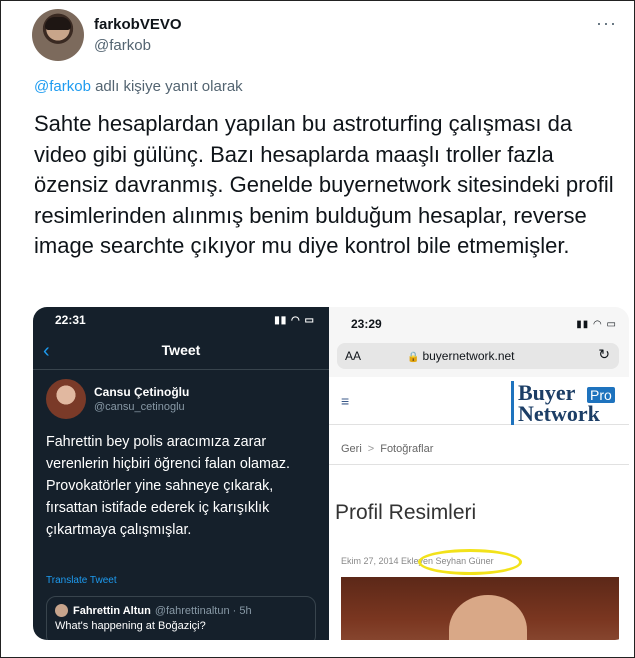 Image resolution: width=635 pixels, height=658 pixels. What do you see at coordinates (604, 354) in the screenshot?
I see `reload-icon: ↻` at bounding box center [604, 354].